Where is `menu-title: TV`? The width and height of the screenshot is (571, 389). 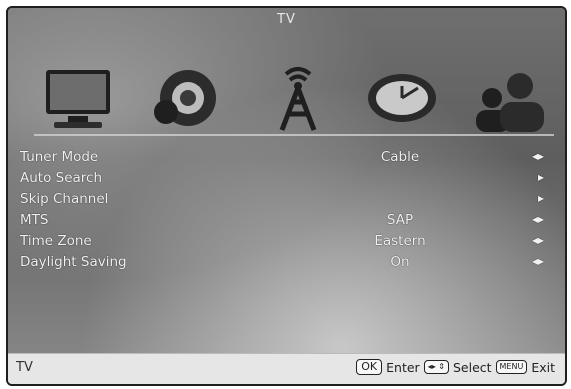
menu-title: TV is located at coordinates (286, 19).